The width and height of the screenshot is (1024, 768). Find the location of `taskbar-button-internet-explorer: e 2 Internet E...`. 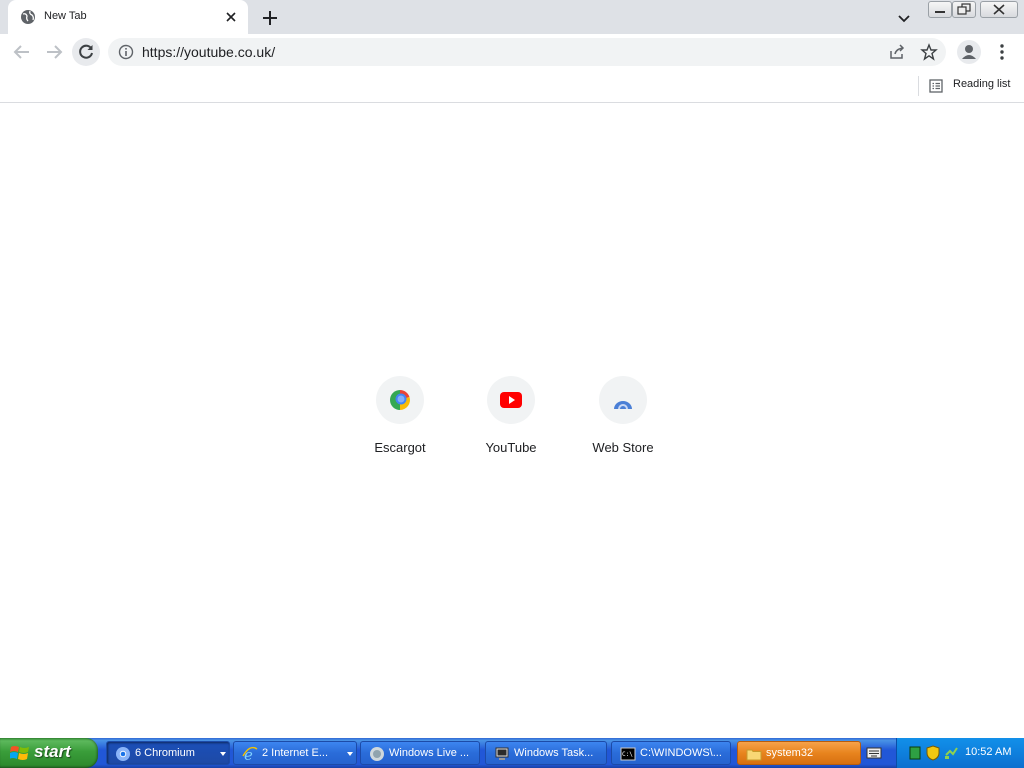

taskbar-button-internet-explorer: e 2 Internet E... is located at coordinates (295, 753).